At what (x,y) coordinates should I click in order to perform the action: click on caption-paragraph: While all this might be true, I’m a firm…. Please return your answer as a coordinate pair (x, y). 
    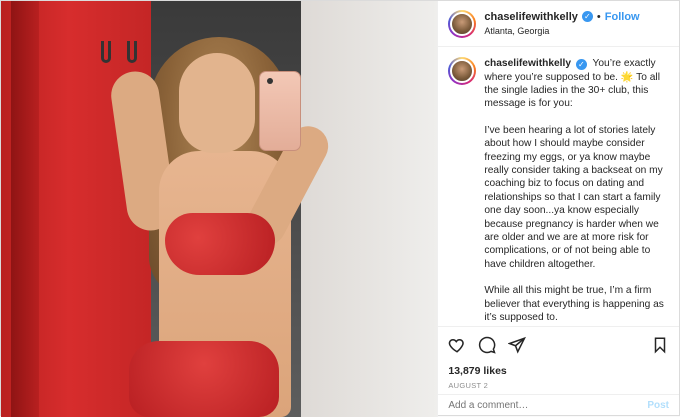
    Looking at the image, I should click on (574, 304).